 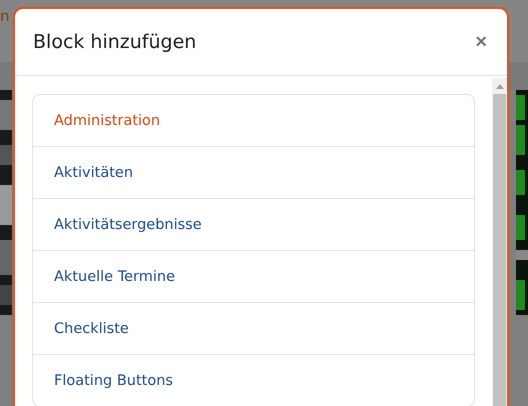 What do you see at coordinates (481, 42) in the screenshot?
I see `close-button: ×` at bounding box center [481, 42].